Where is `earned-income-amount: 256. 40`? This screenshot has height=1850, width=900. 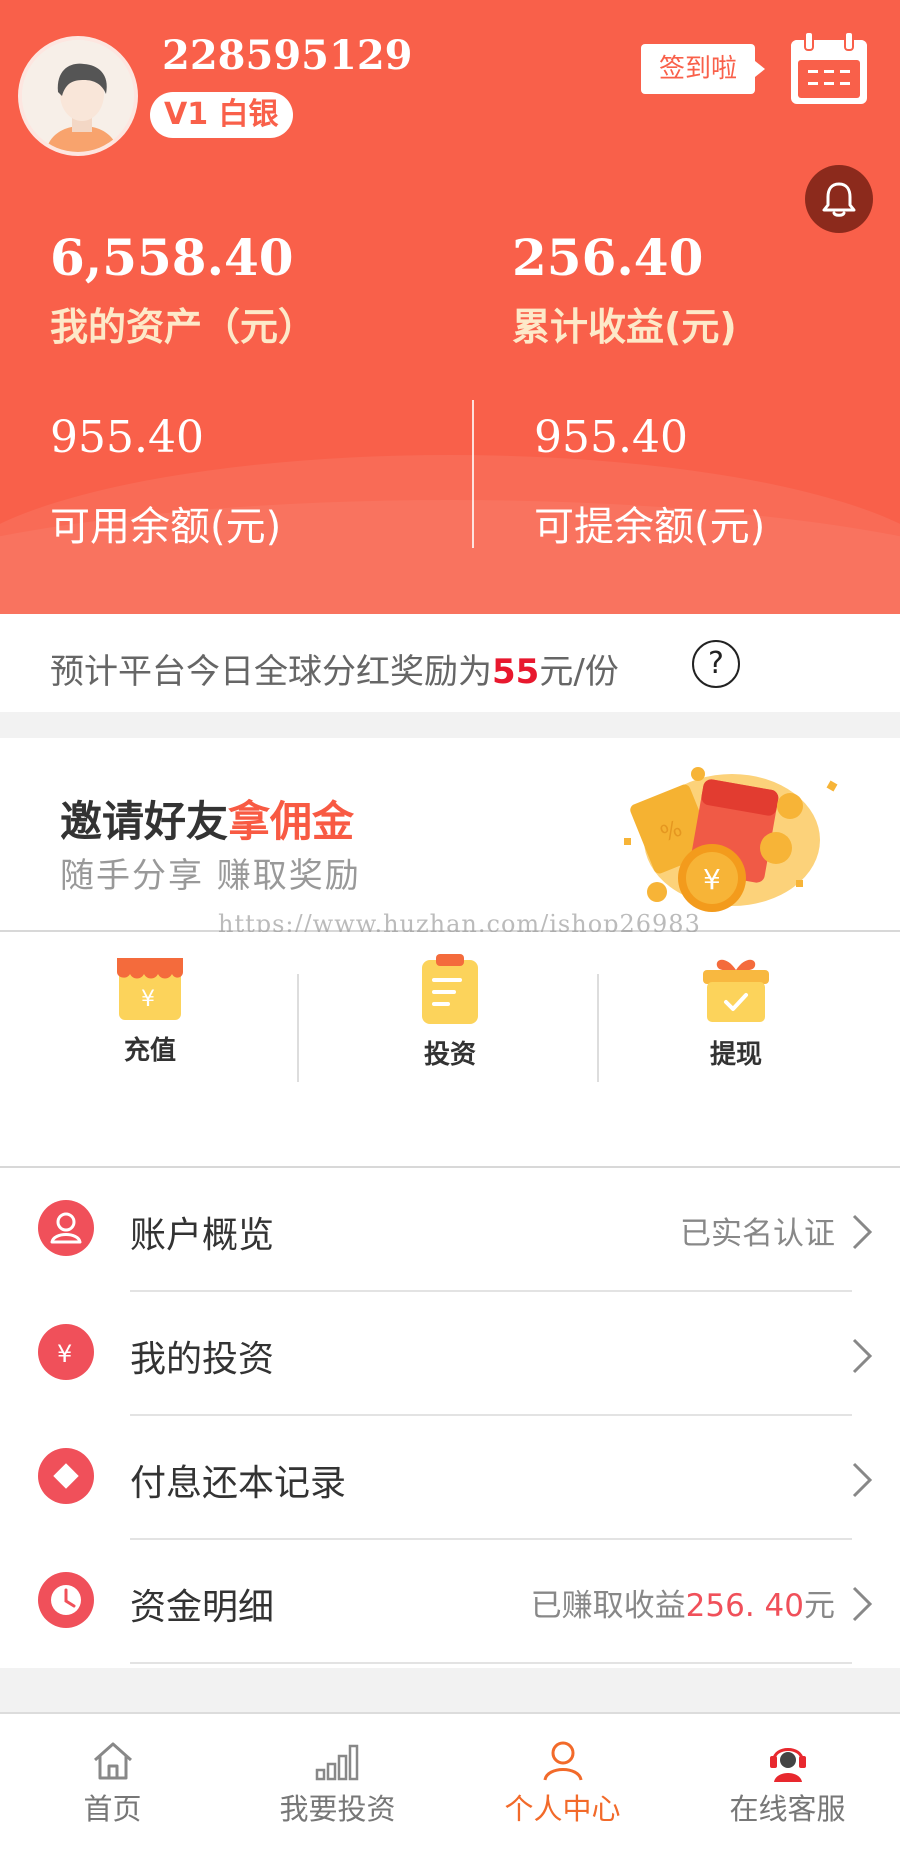
earned-income-amount: 256. 40 is located at coordinates (744, 1606).